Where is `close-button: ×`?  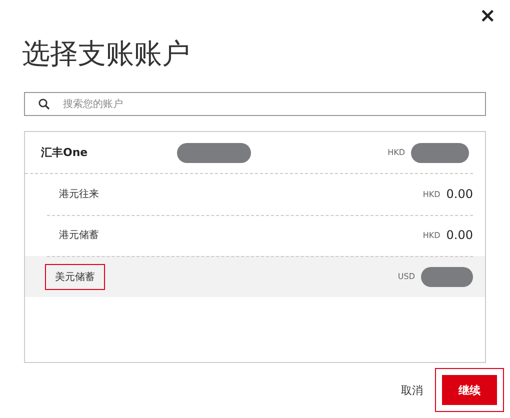 close-button: × is located at coordinates (487, 15).